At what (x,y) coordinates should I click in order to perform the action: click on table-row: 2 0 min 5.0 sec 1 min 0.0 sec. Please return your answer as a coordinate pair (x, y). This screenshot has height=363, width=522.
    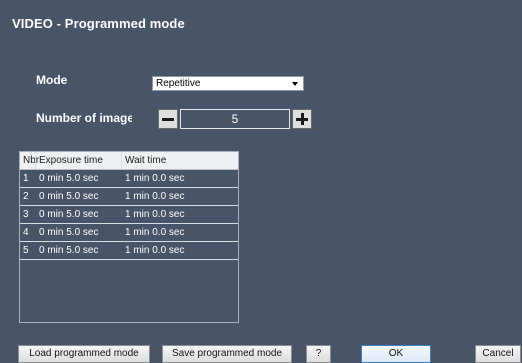
    Looking at the image, I should click on (129, 197).